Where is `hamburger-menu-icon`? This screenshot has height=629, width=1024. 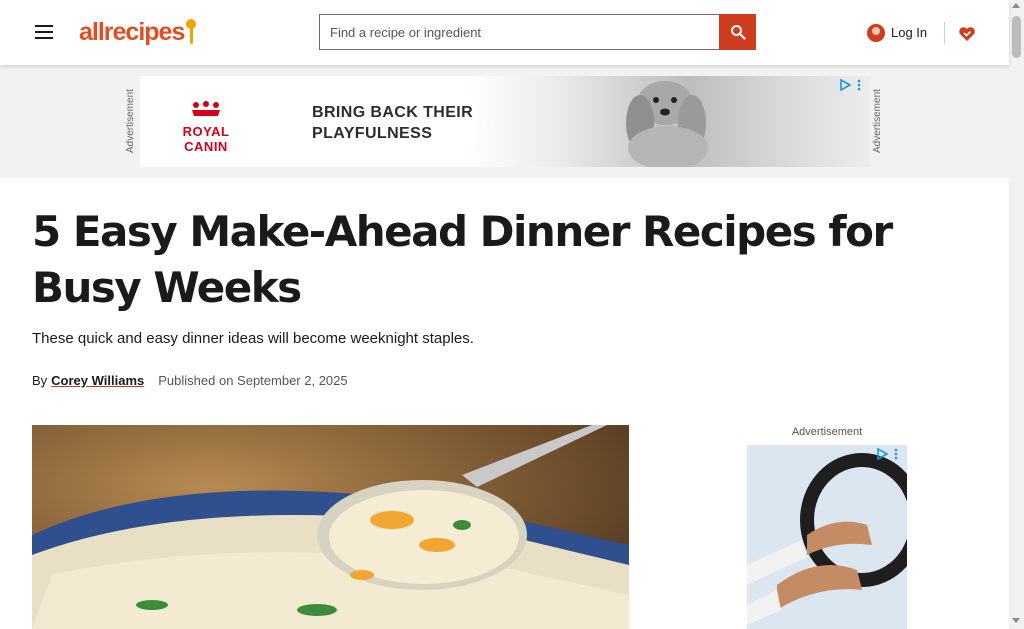
hamburger-menu-icon is located at coordinates (44, 26).